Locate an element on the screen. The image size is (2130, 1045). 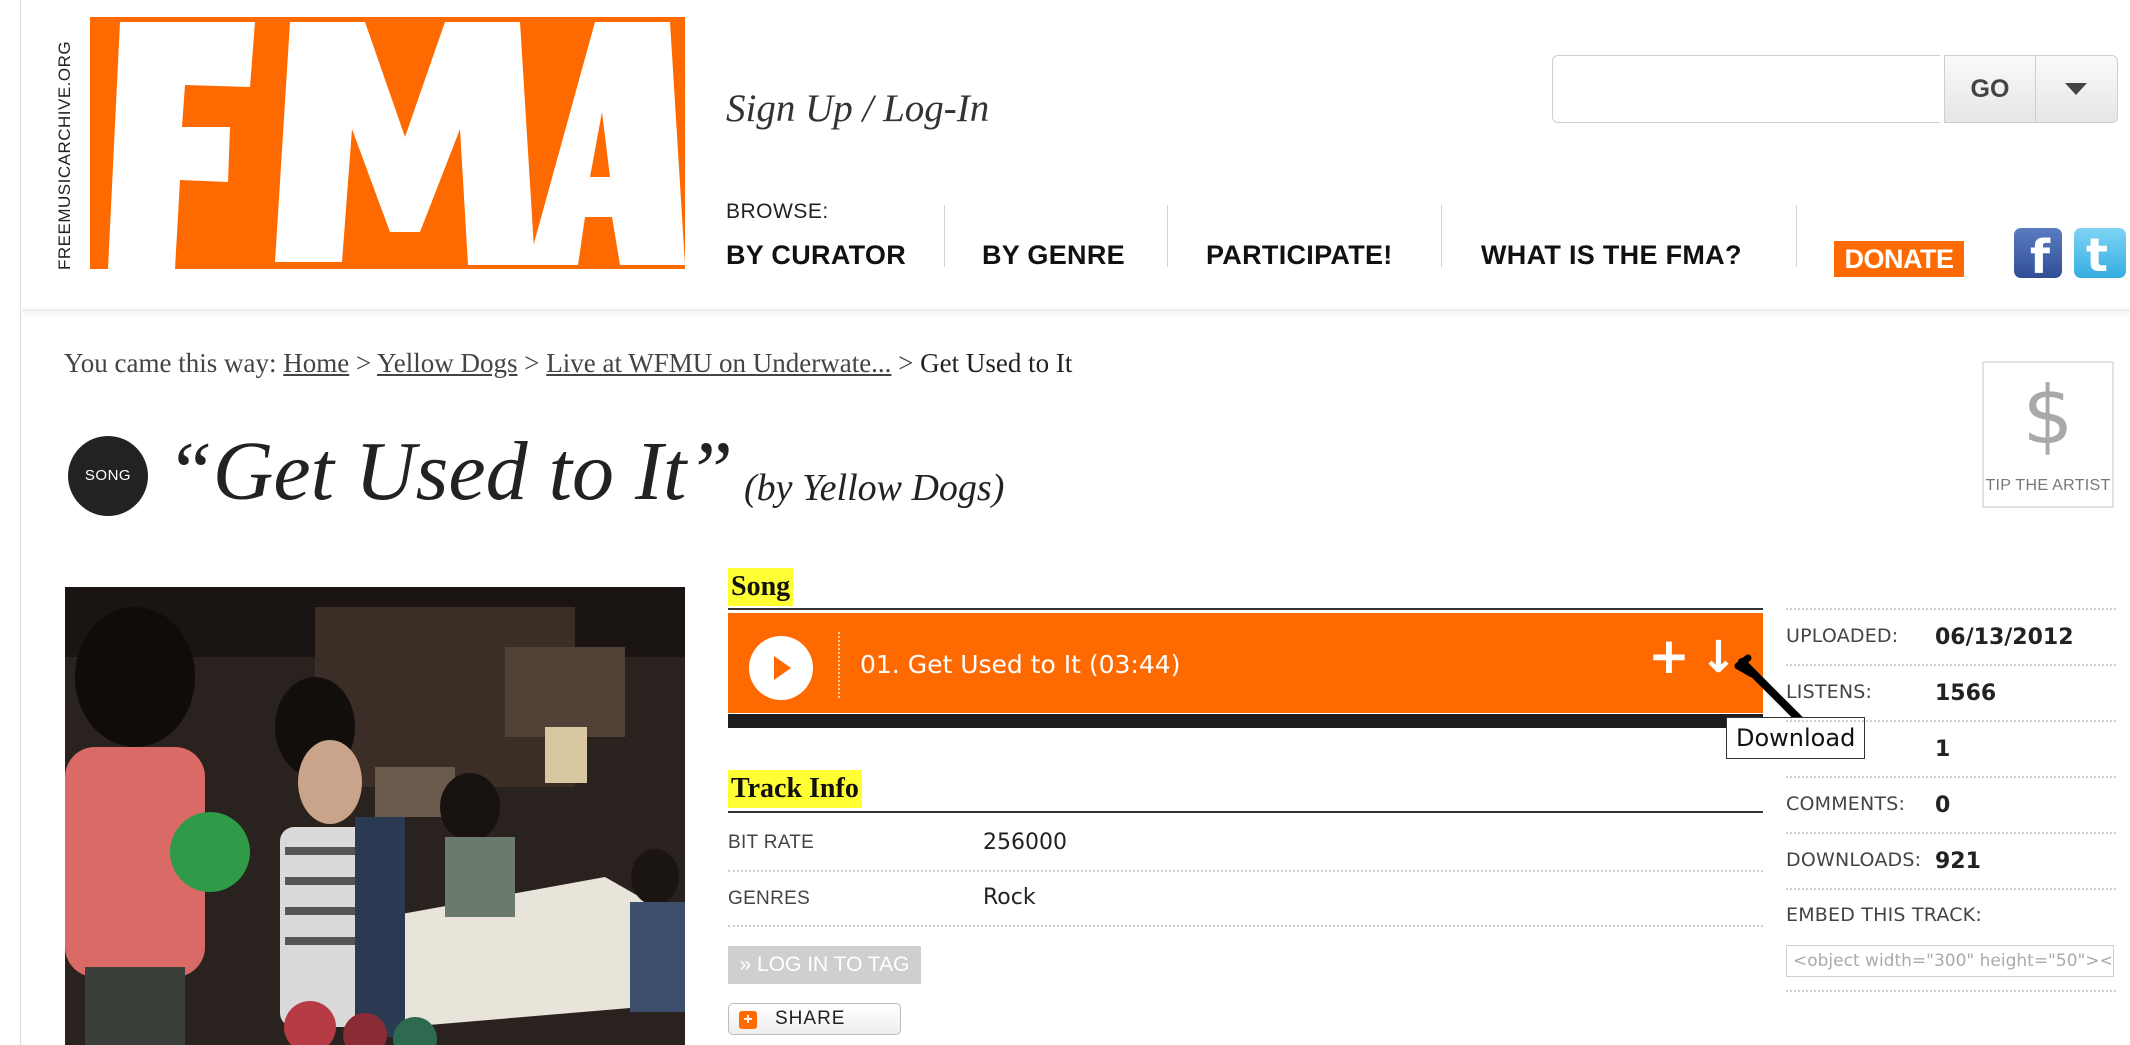
song-section-label: Song is located at coordinates (761, 587).